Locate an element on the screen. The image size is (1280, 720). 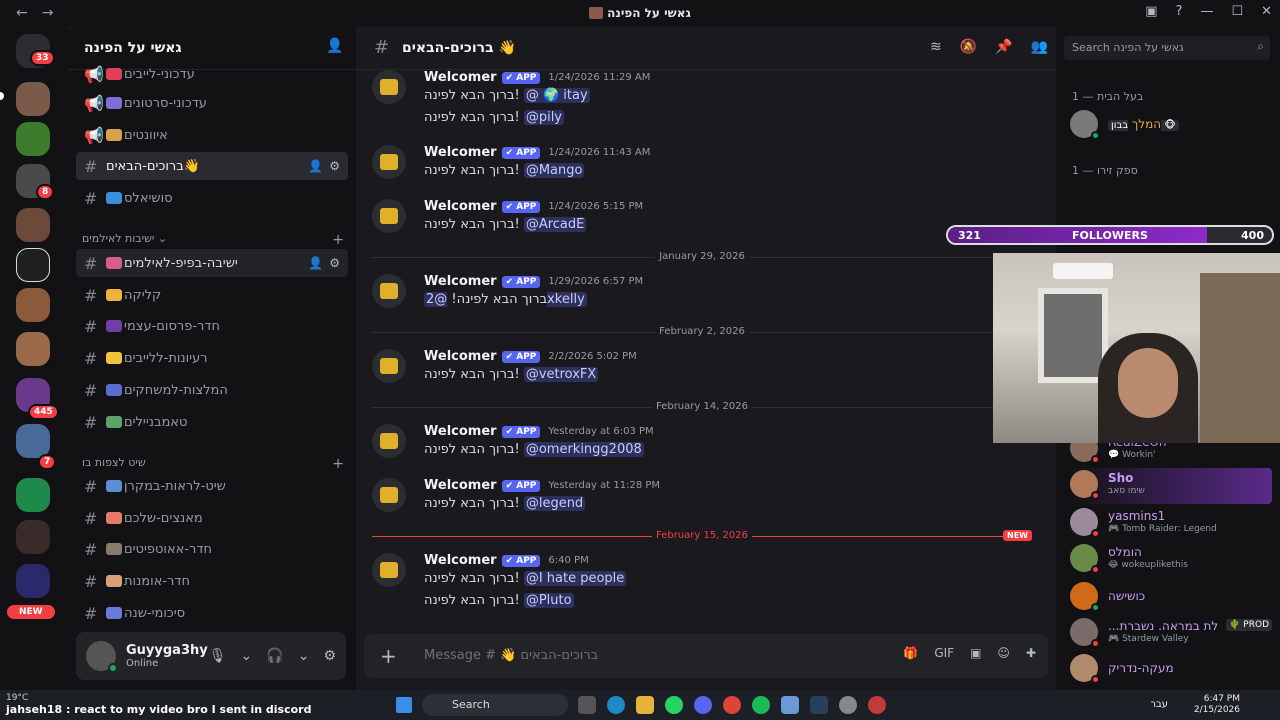
attach-plus-icon: + is located at coordinates (388, 656).